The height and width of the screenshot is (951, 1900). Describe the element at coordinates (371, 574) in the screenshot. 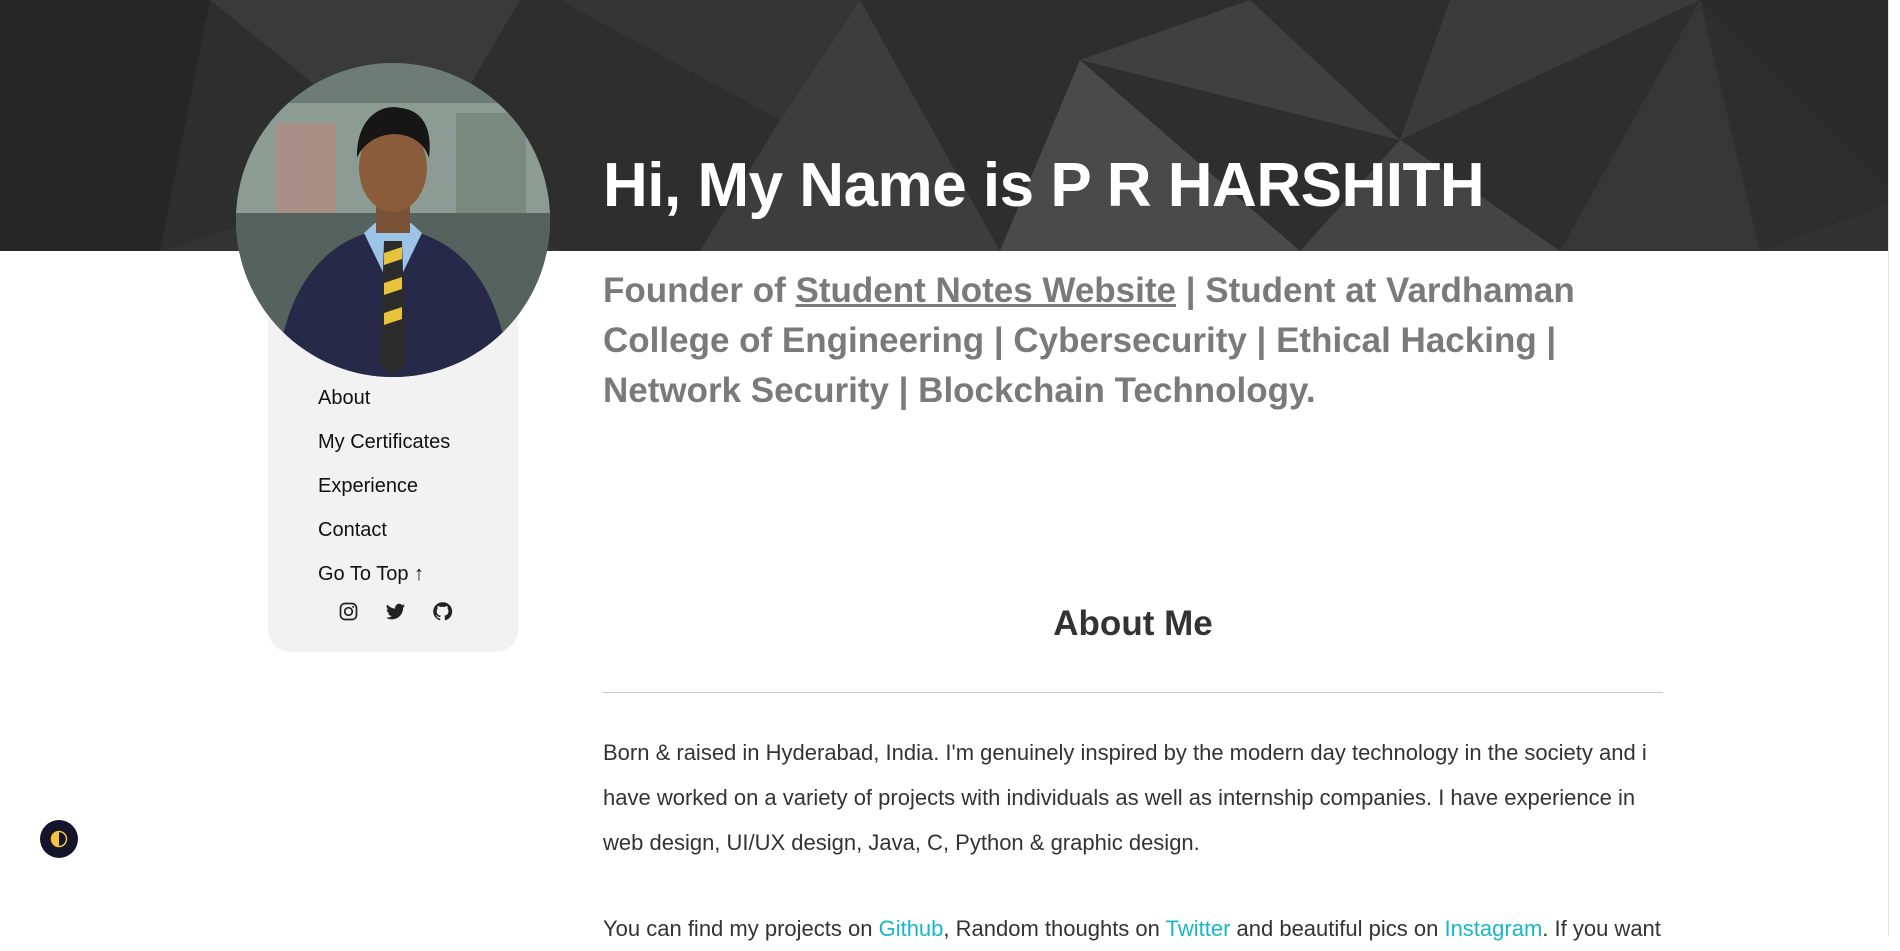

I see `nav-go-to-top-link: Go To Top ↑` at that location.